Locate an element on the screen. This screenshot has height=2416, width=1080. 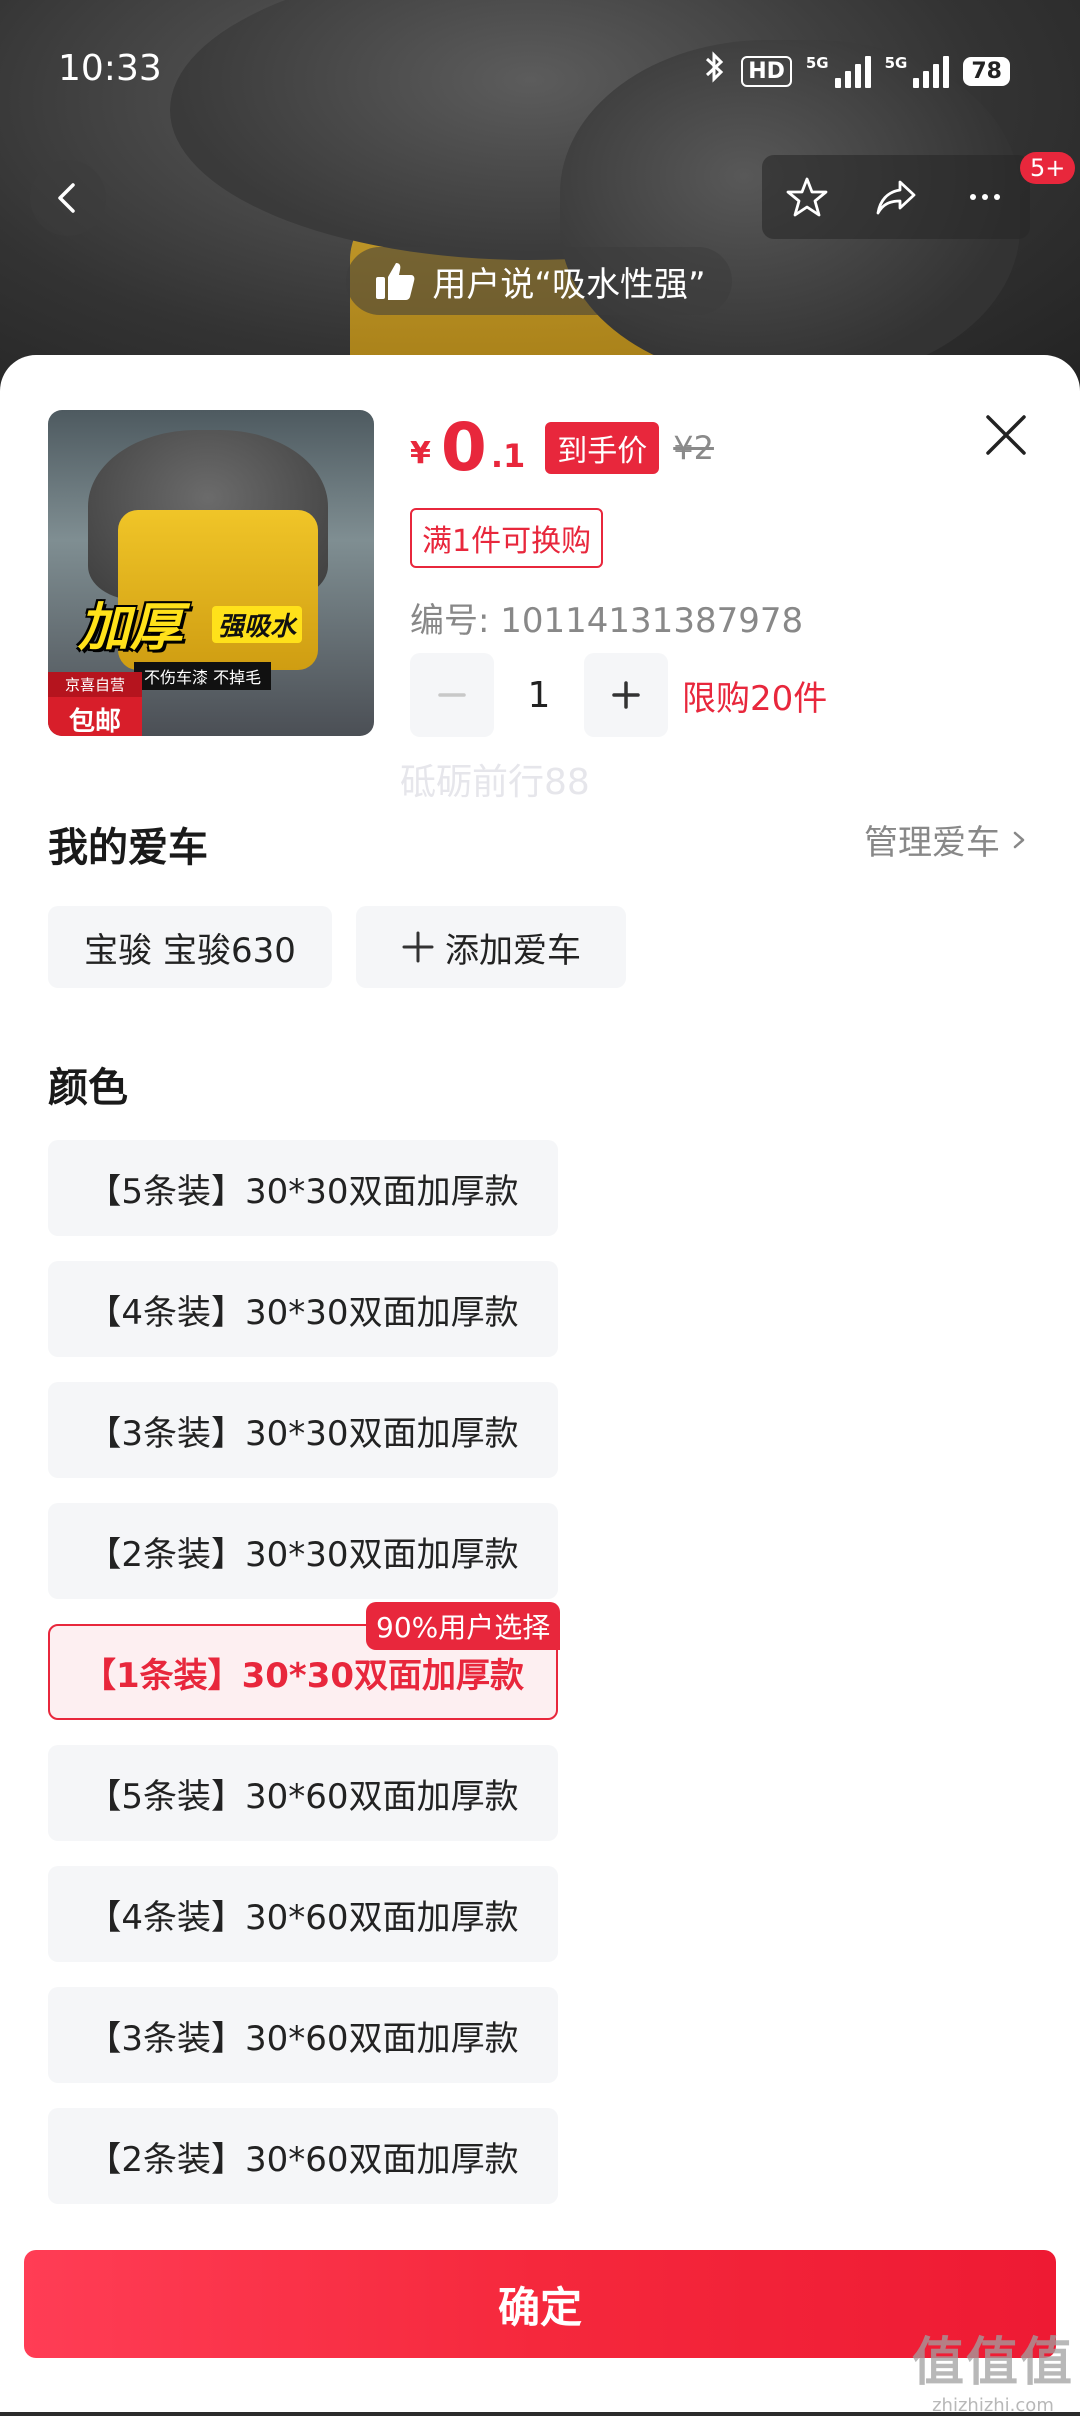
original-price: ¥2 is located at coordinates (693, 448).